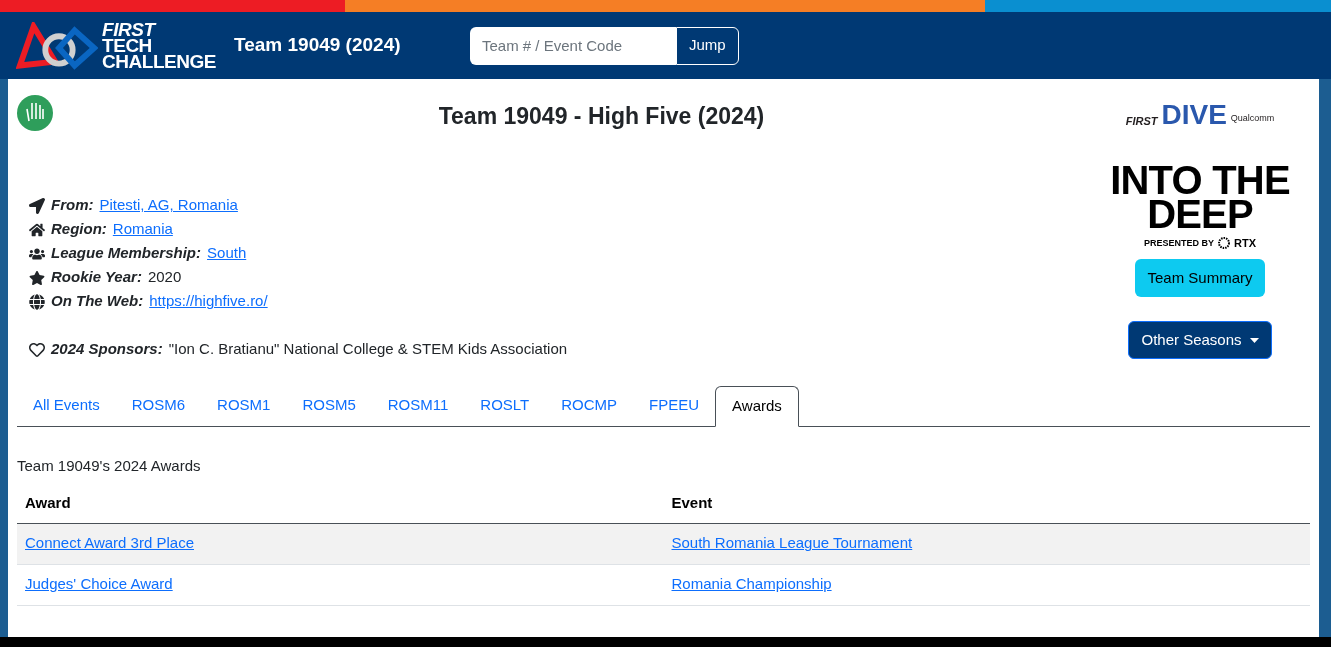  I want to click on info-label: Region:, so click(79, 229).